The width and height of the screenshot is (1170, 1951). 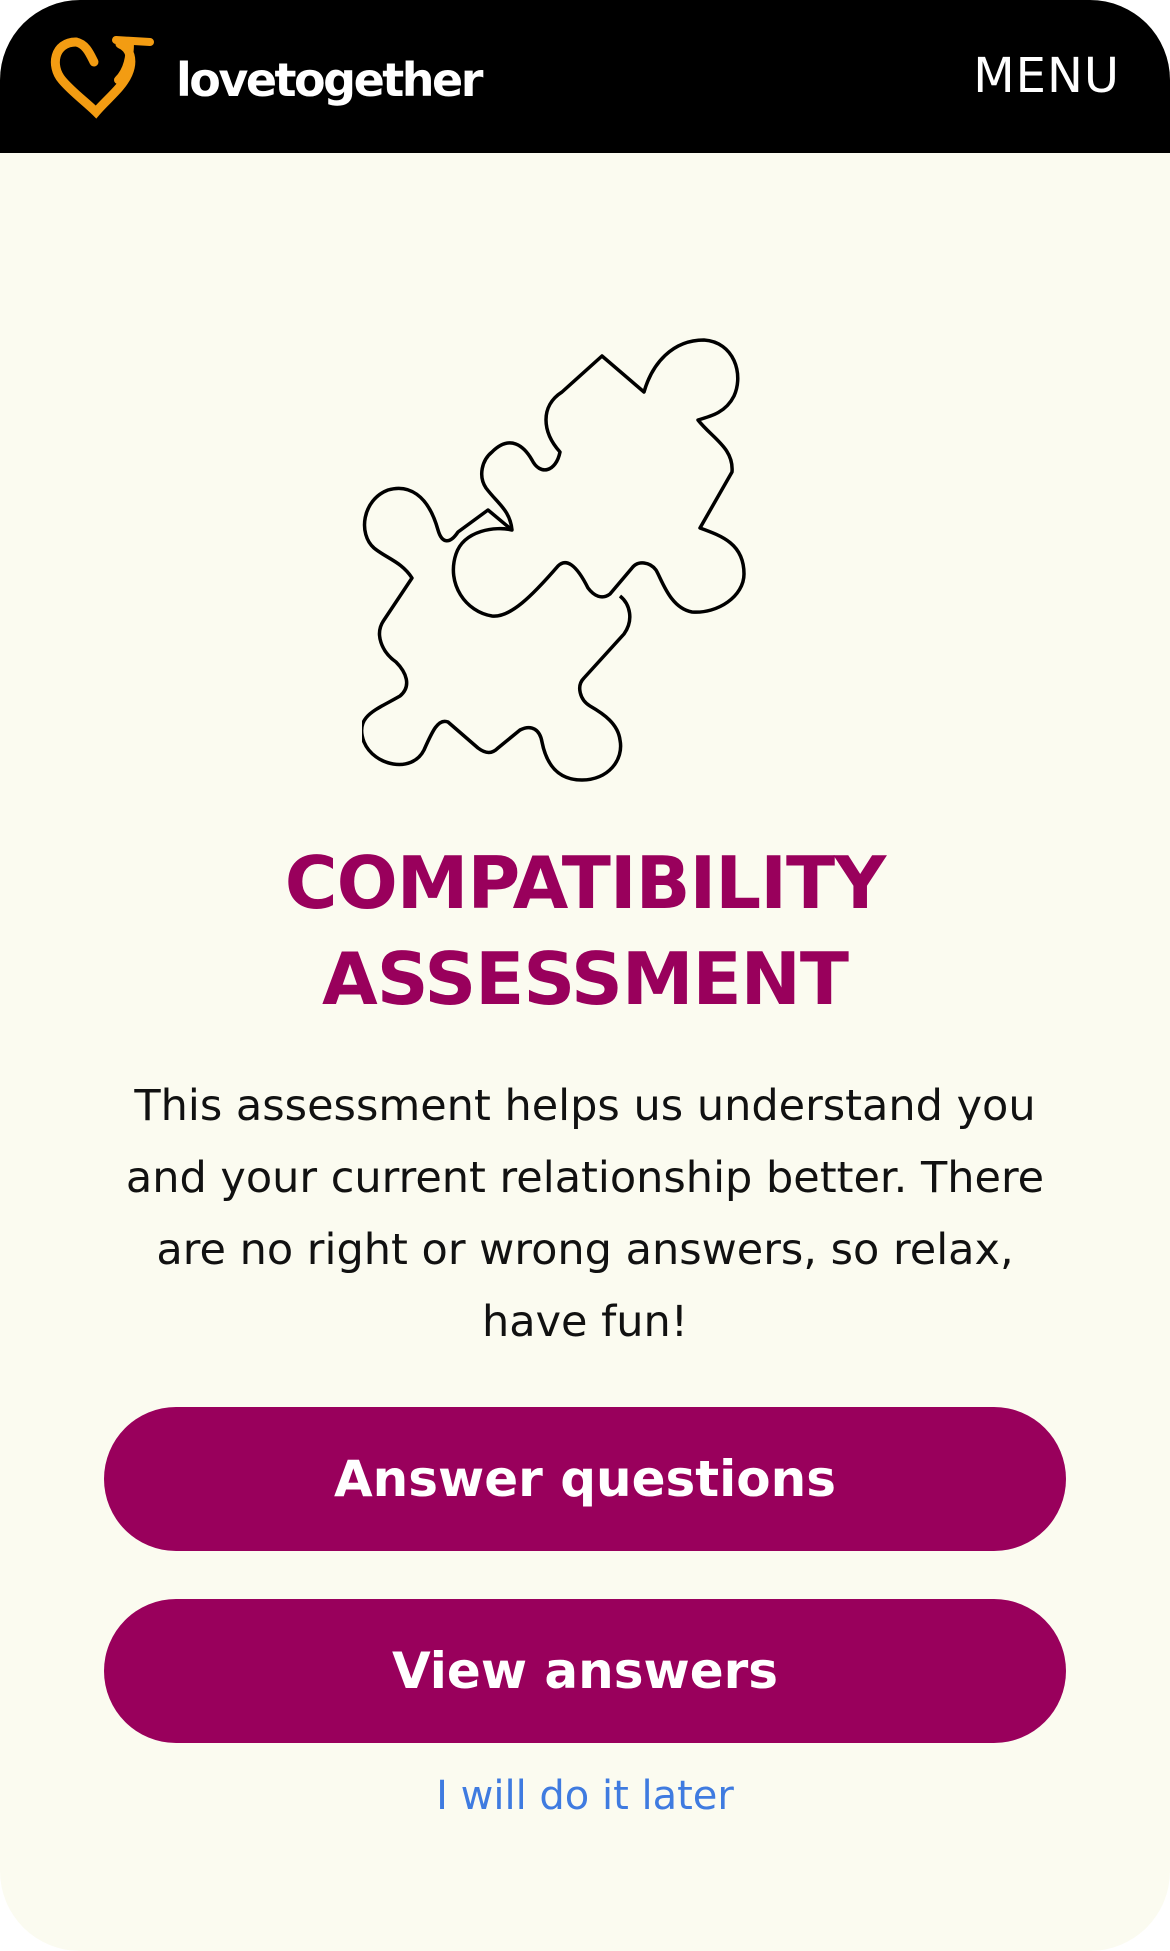 What do you see at coordinates (100, 78) in the screenshot?
I see `heart-arrow-icon` at bounding box center [100, 78].